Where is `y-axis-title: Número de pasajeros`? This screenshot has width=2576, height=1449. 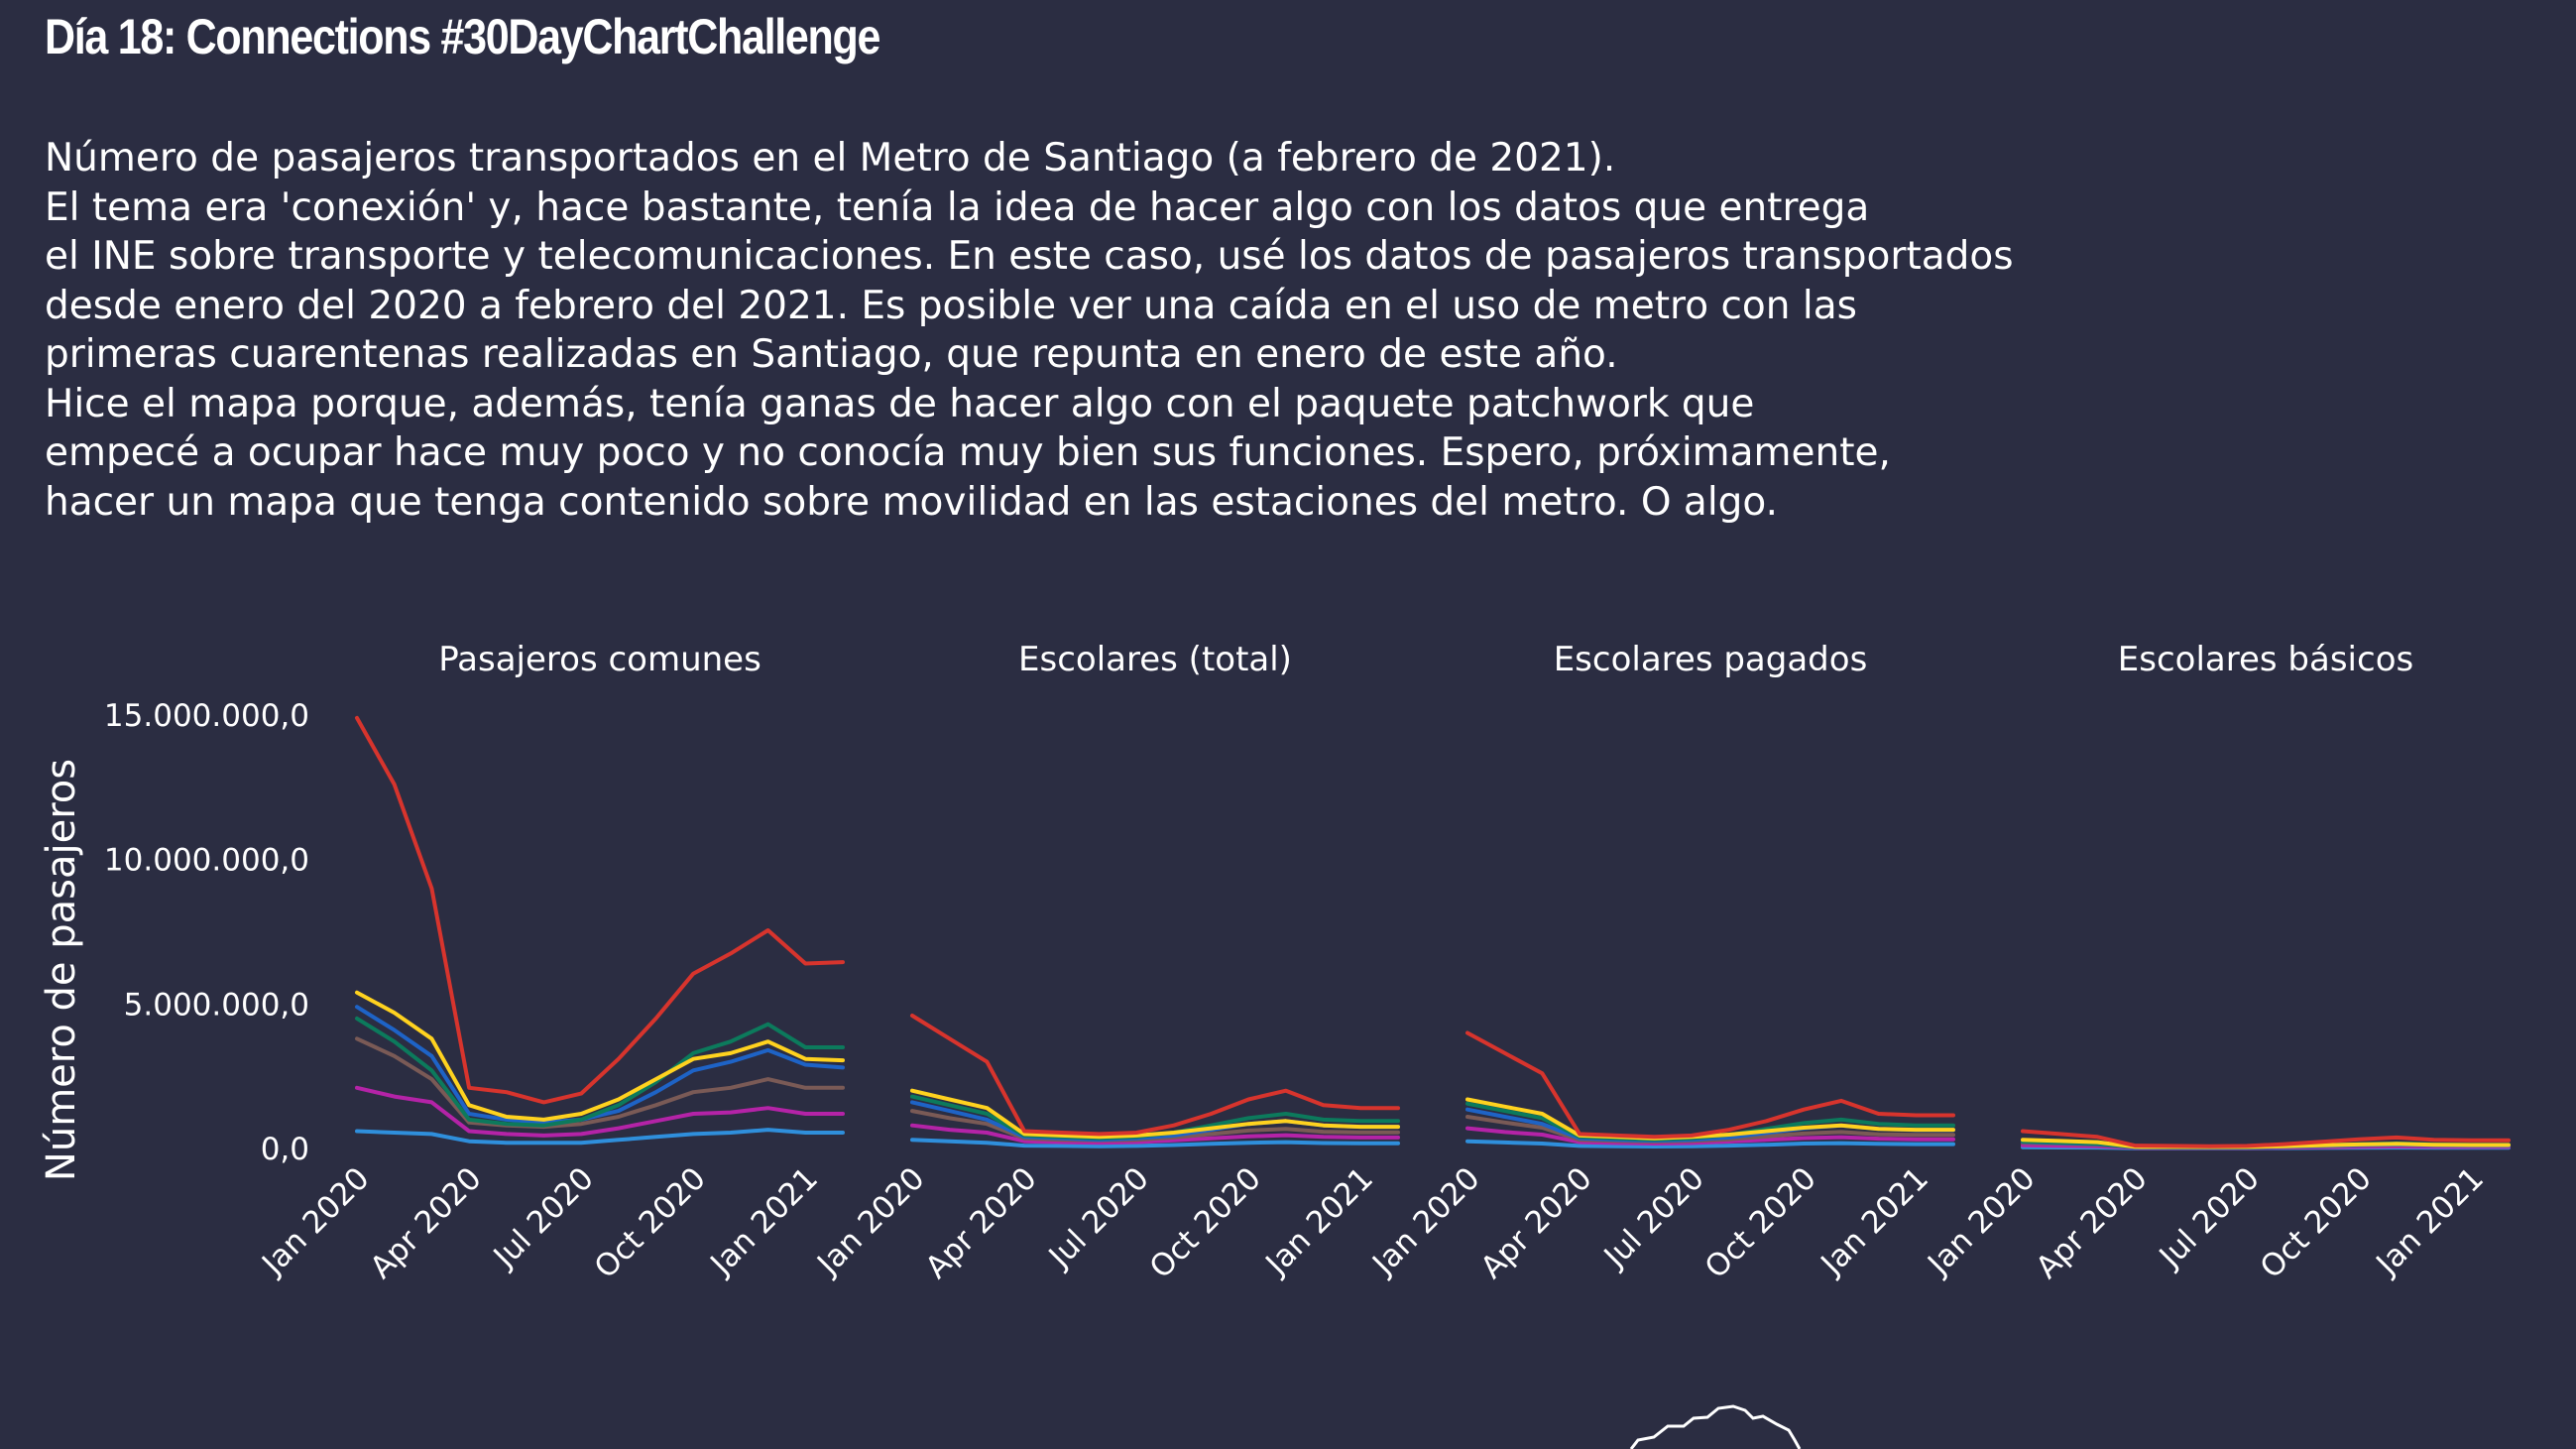 y-axis-title: Número de pasajeros is located at coordinates (61, 970).